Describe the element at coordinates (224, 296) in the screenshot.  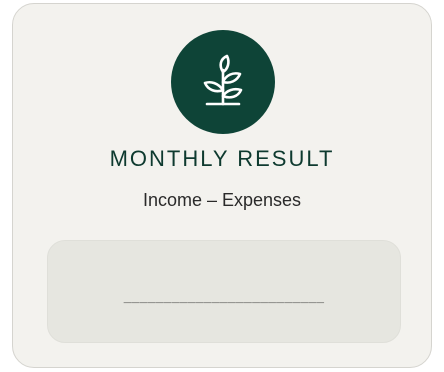
I see `result-blank-line: _________________________` at that location.